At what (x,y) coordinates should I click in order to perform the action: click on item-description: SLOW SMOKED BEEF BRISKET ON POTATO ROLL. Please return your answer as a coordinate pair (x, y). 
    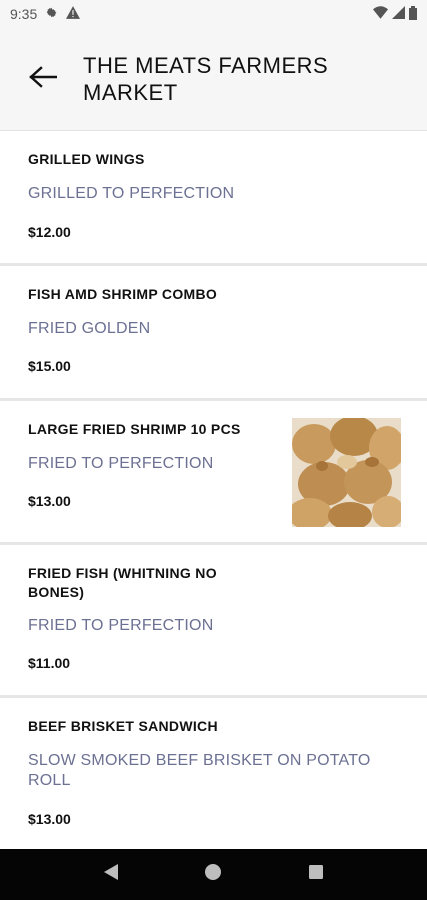
    Looking at the image, I should click on (199, 770).